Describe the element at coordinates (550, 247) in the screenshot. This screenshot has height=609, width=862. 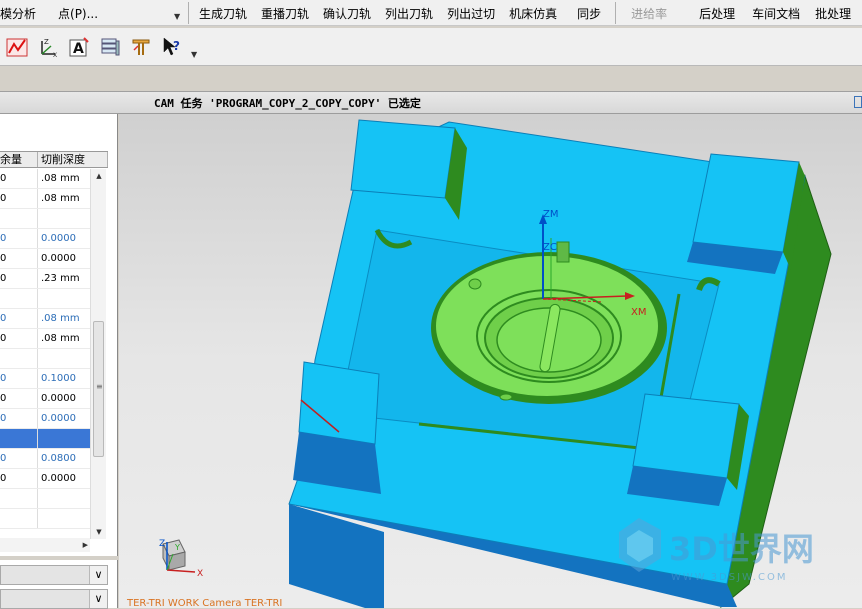
I see `zc-axis-label: ZC` at that location.